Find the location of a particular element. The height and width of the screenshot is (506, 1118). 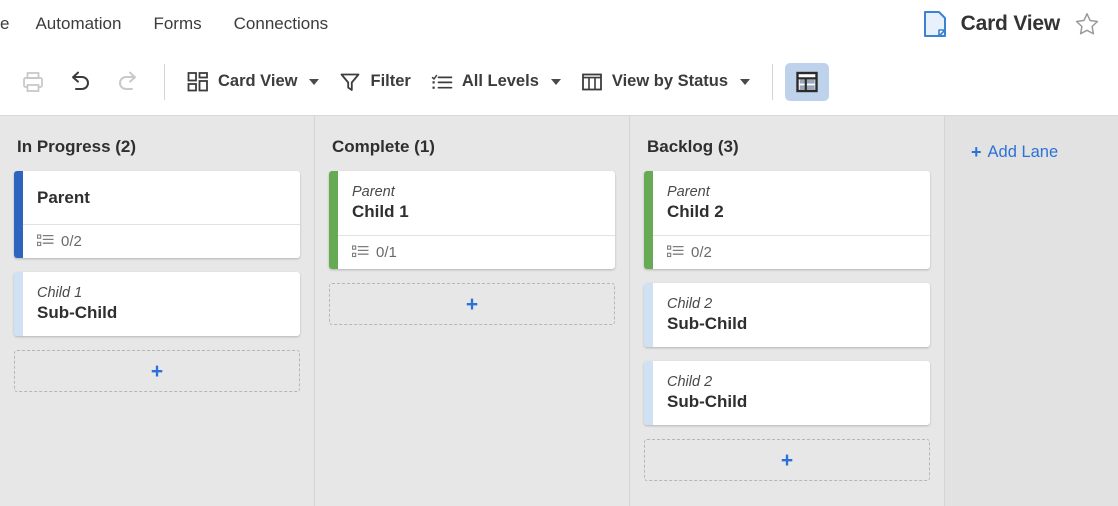

add-lane-button: + Add Lane is located at coordinates (1014, 152).